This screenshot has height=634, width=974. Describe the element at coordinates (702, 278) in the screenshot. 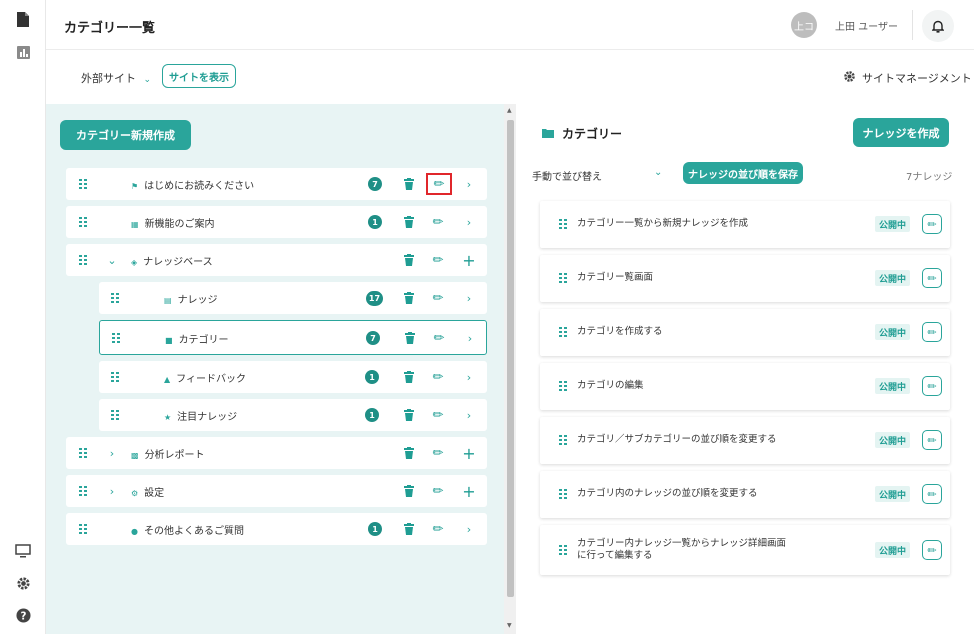

I see `knowledge-title: カテゴリー覧画面` at that location.